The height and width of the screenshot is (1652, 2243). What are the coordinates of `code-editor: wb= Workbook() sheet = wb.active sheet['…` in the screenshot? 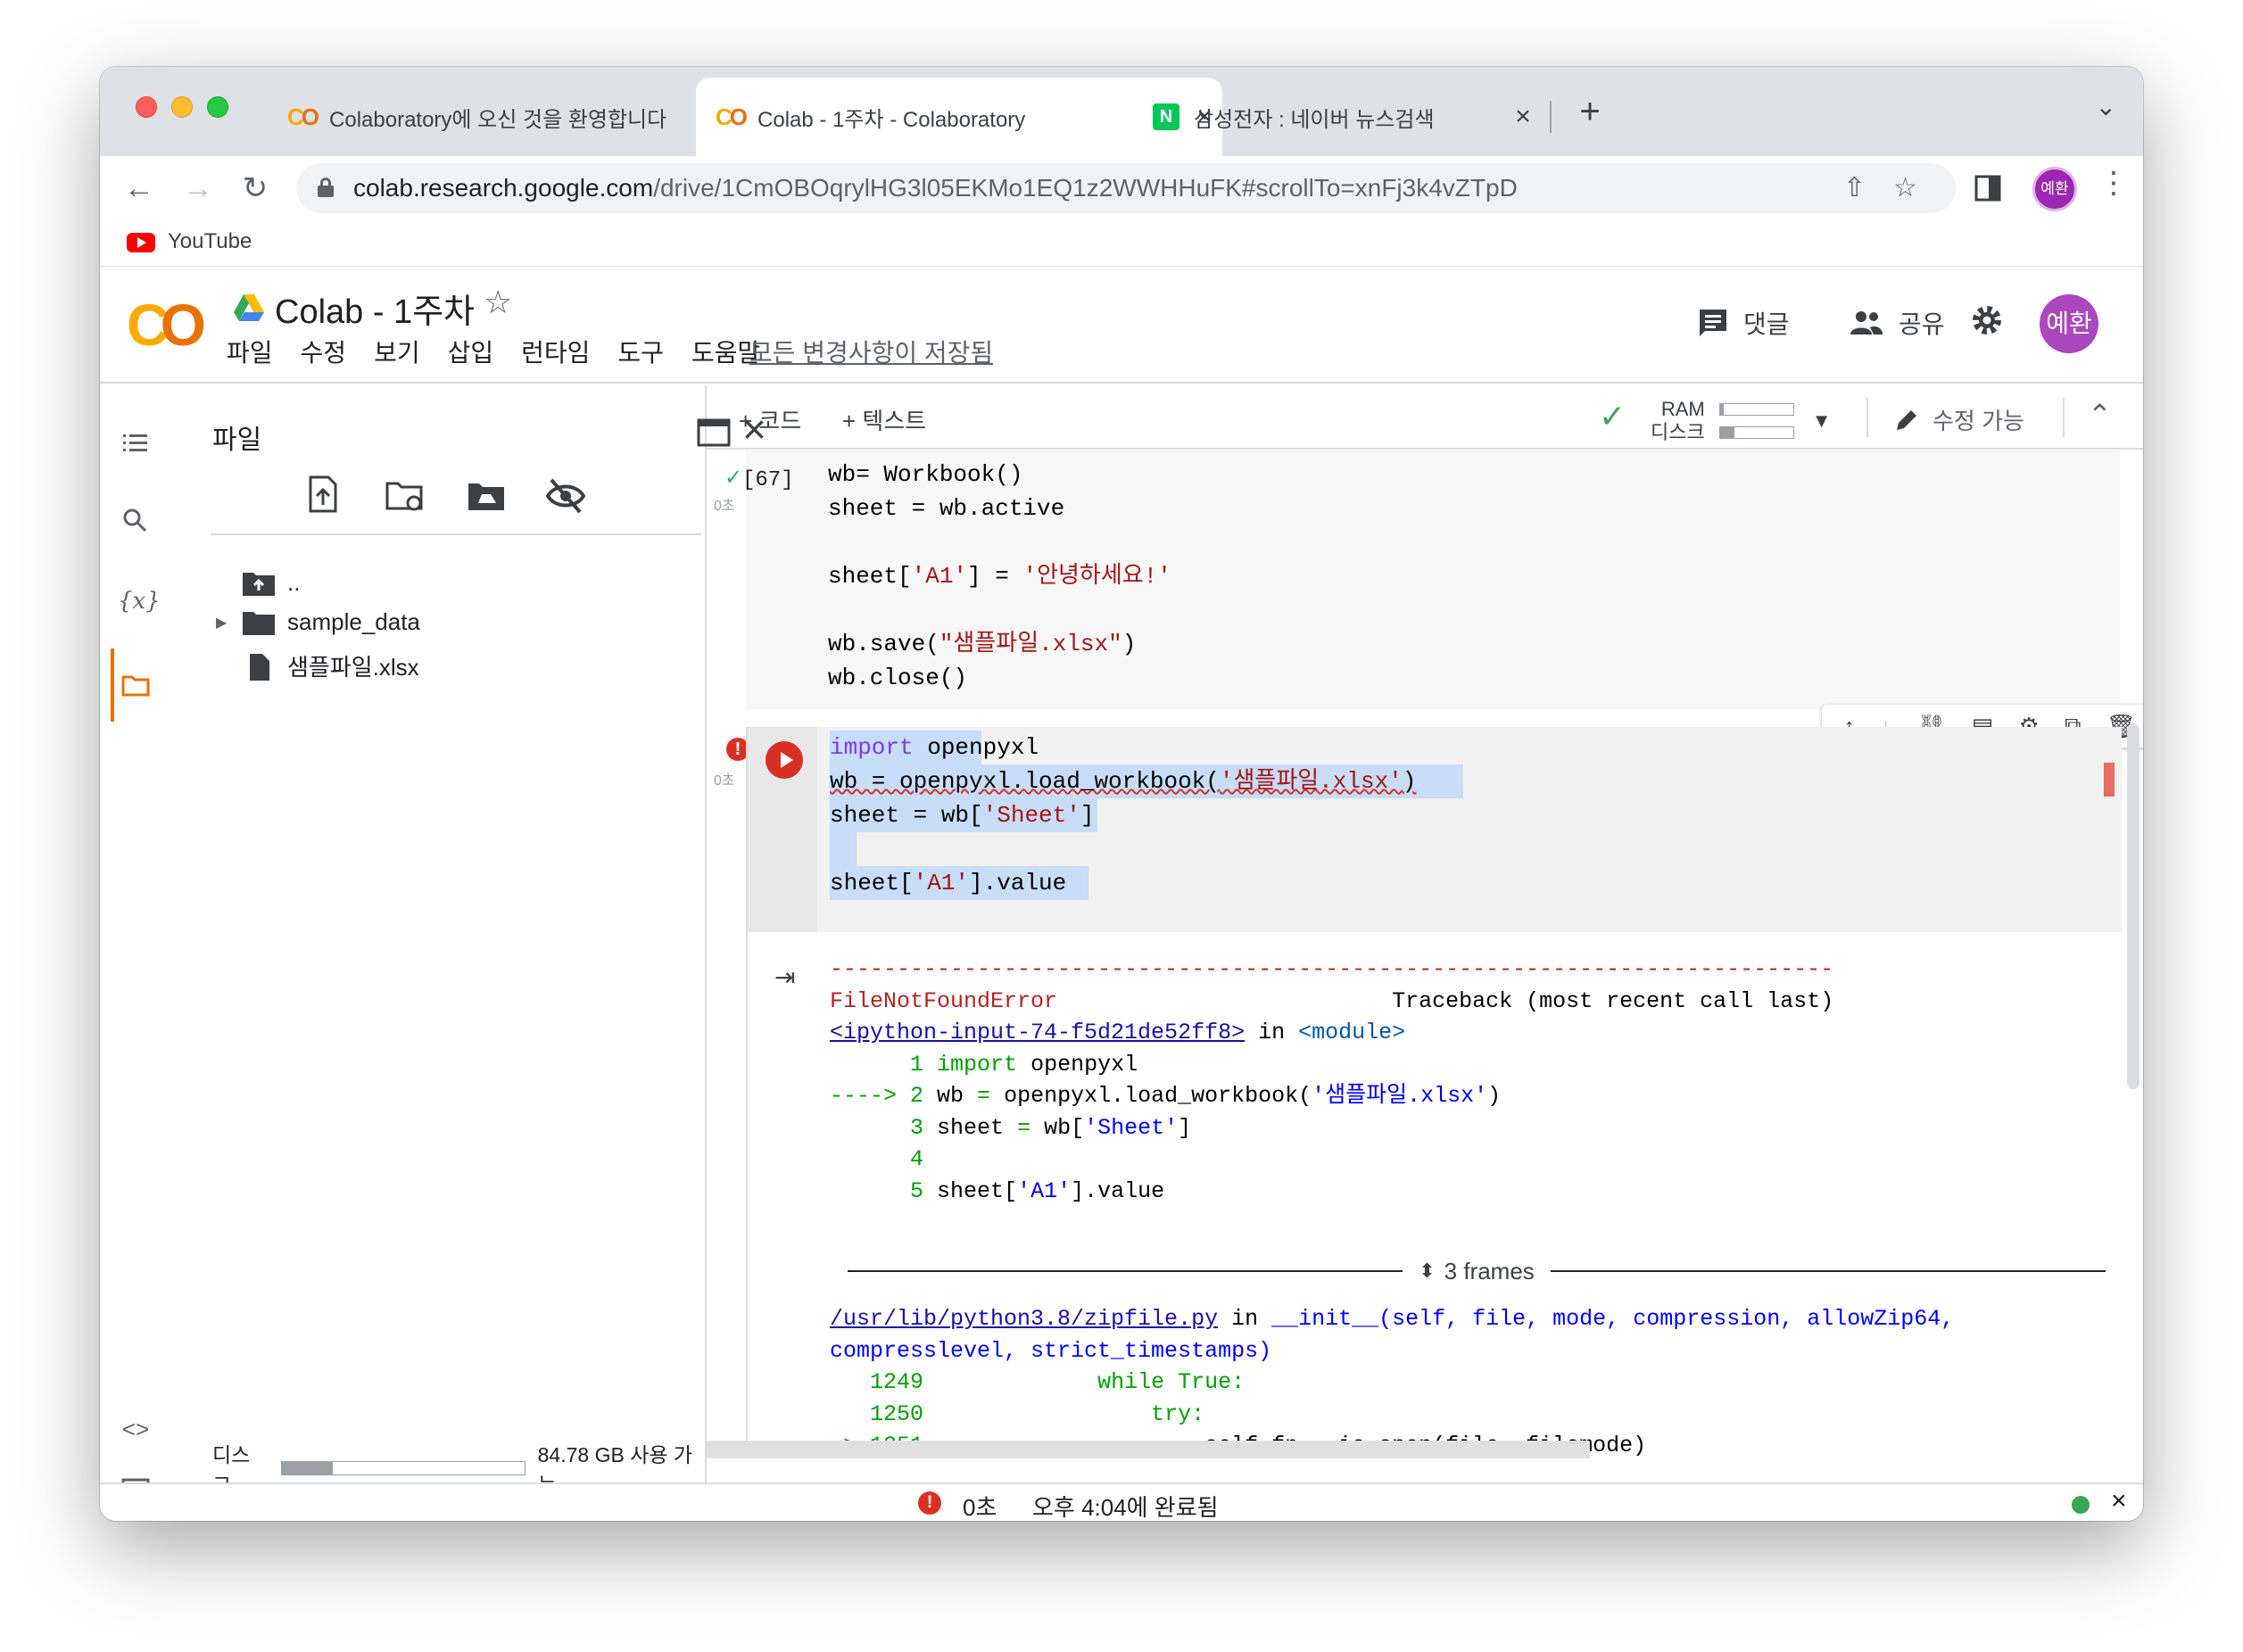 It's located at (1000, 576).